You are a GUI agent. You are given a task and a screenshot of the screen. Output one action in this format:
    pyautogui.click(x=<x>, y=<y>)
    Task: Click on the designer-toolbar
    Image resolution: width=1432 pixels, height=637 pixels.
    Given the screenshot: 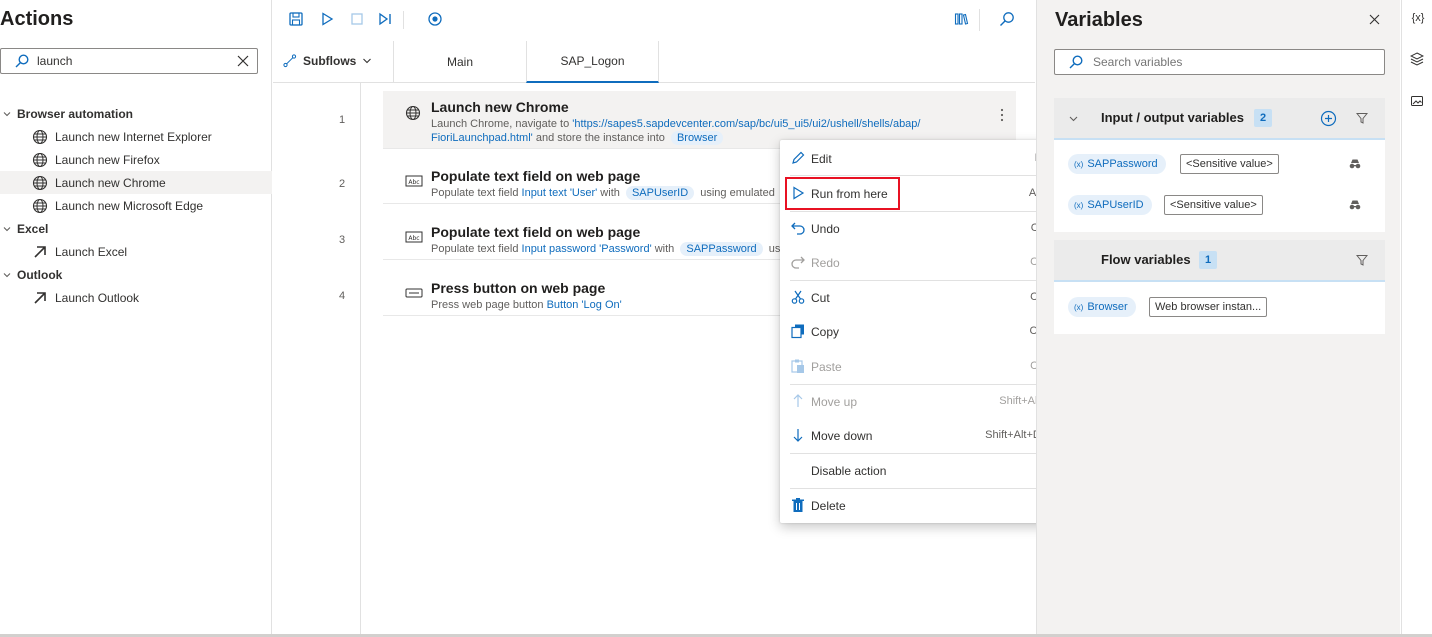 What is the action you would take?
    pyautogui.click(x=654, y=20)
    